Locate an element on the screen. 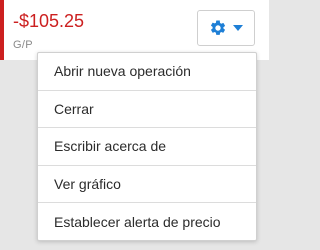 This screenshot has width=320, height=250. gear-icon is located at coordinates (218, 28).